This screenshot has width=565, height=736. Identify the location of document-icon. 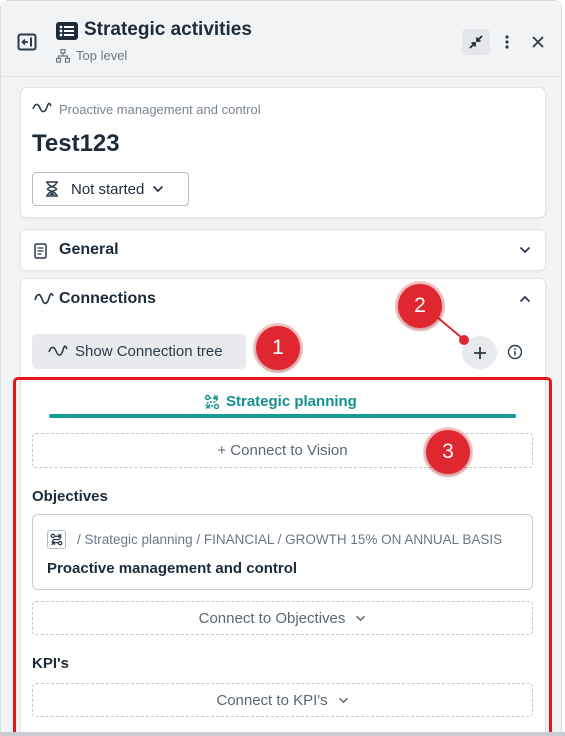
(40, 251).